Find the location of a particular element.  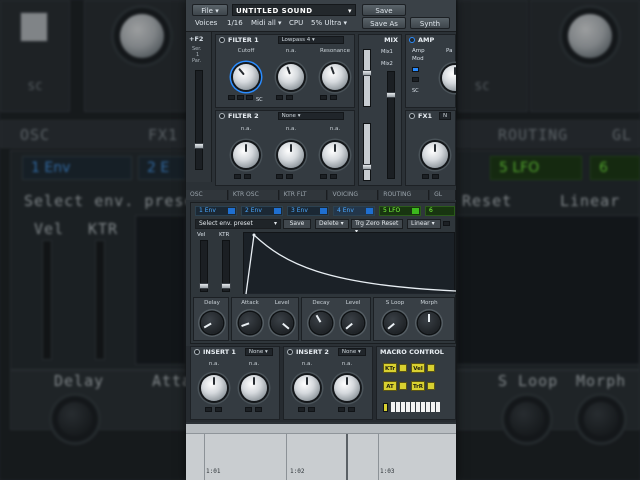

tab-routing: ROUTING is located at coordinates (404, 195).